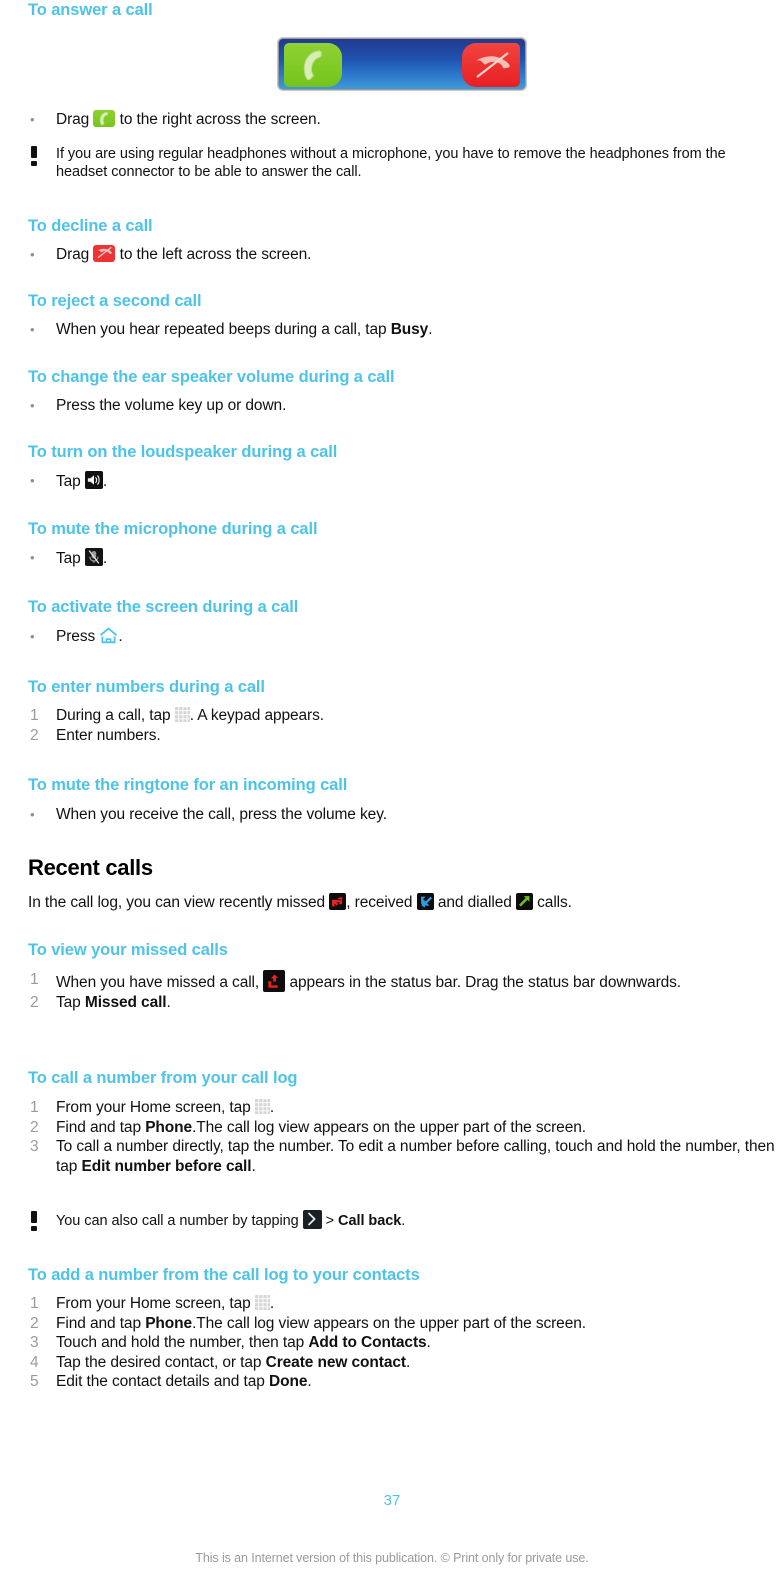 The image size is (784, 1590). Describe the element at coordinates (78, 636) in the screenshot. I see `step-text-pre: Press` at that location.